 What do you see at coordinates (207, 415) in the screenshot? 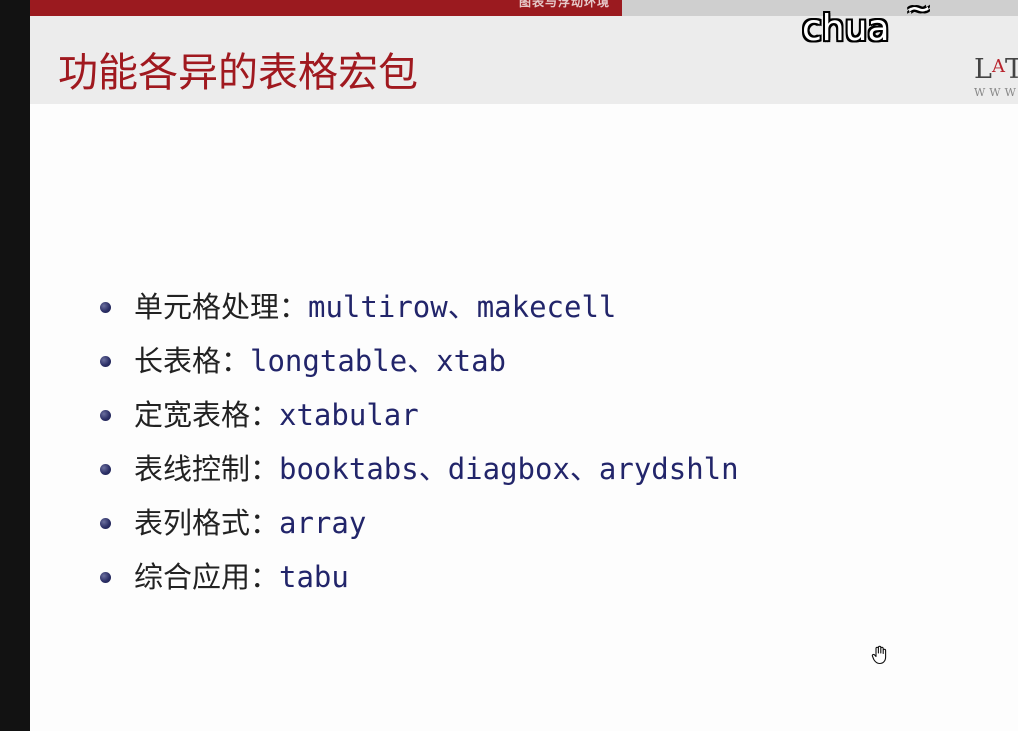
I see `bullet-label-text: 定宽表格：` at bounding box center [207, 415].